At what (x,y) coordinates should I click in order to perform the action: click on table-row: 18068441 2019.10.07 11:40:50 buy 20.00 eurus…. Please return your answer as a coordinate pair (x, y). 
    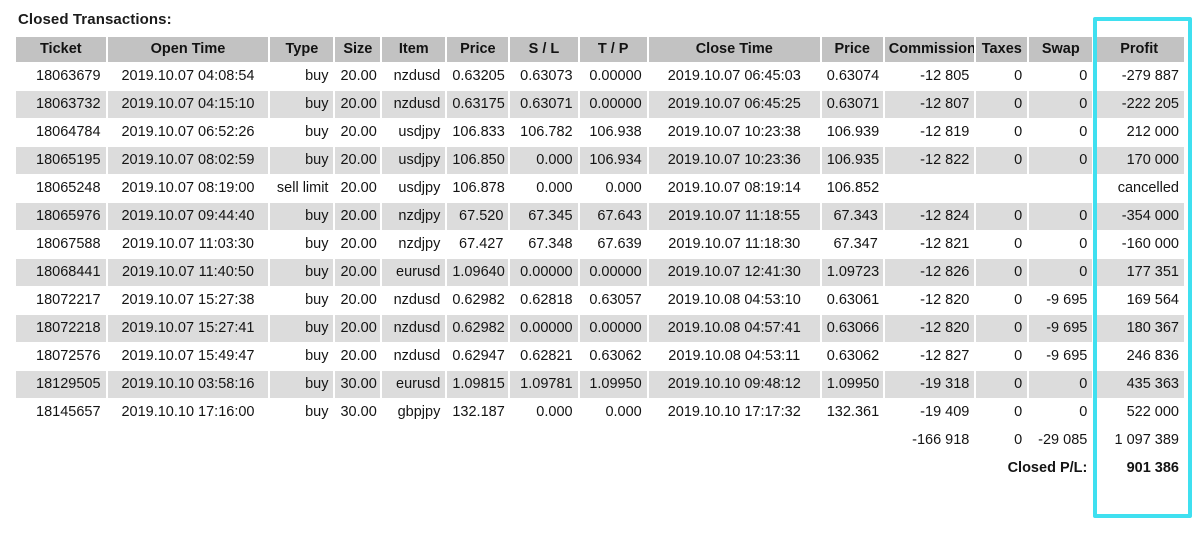
    Looking at the image, I should click on (600, 272).